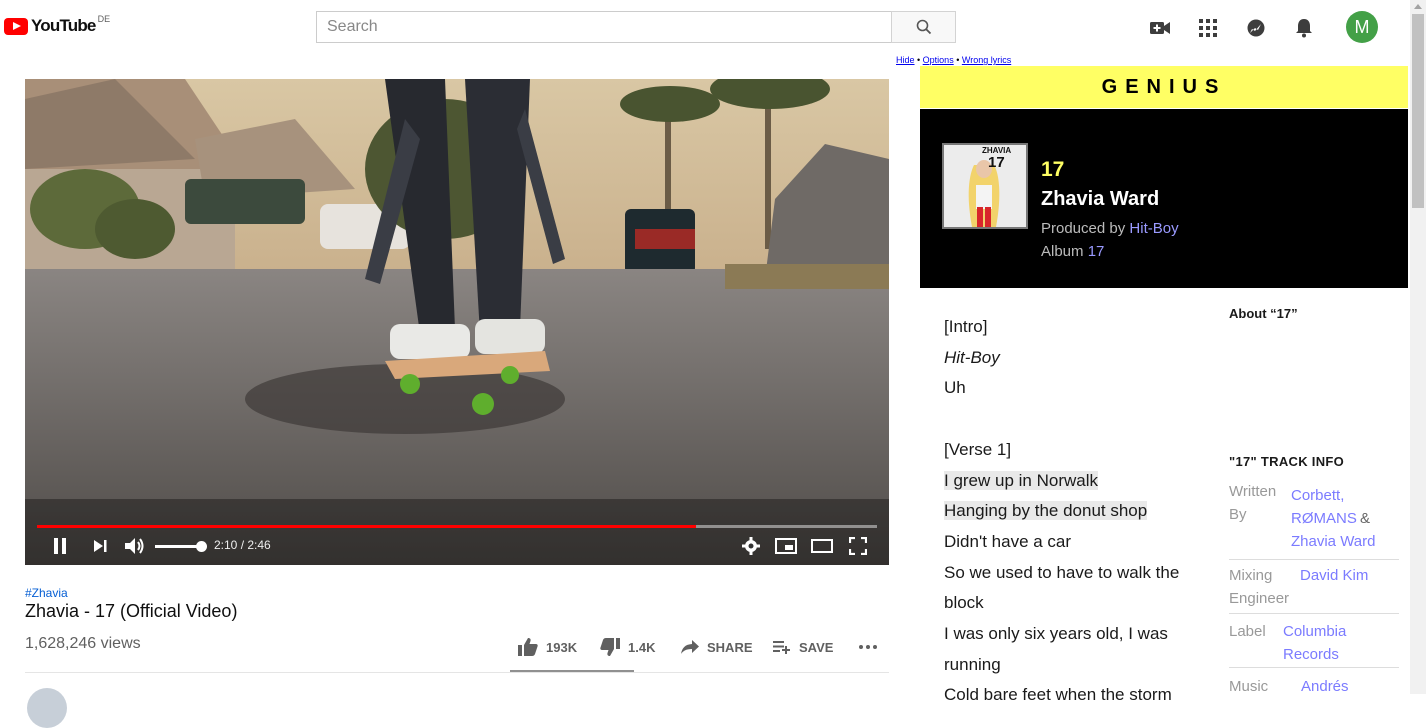 The image size is (1426, 728). What do you see at coordinates (178, 546) in the screenshot?
I see `volume-slider` at bounding box center [178, 546].